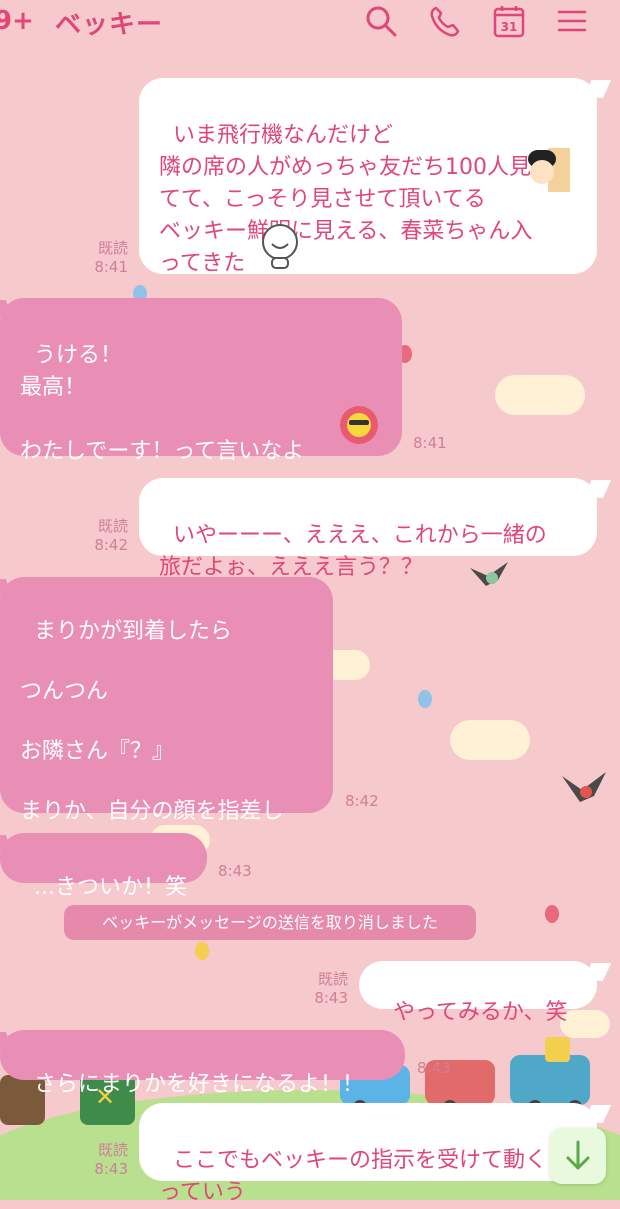 Image resolution: width=620 pixels, height=1209 pixels. I want to click on outgoing-message: いやーーー、えええ、これから一緒の 旅だよぉ、えええ言う？？, so click(368, 529).